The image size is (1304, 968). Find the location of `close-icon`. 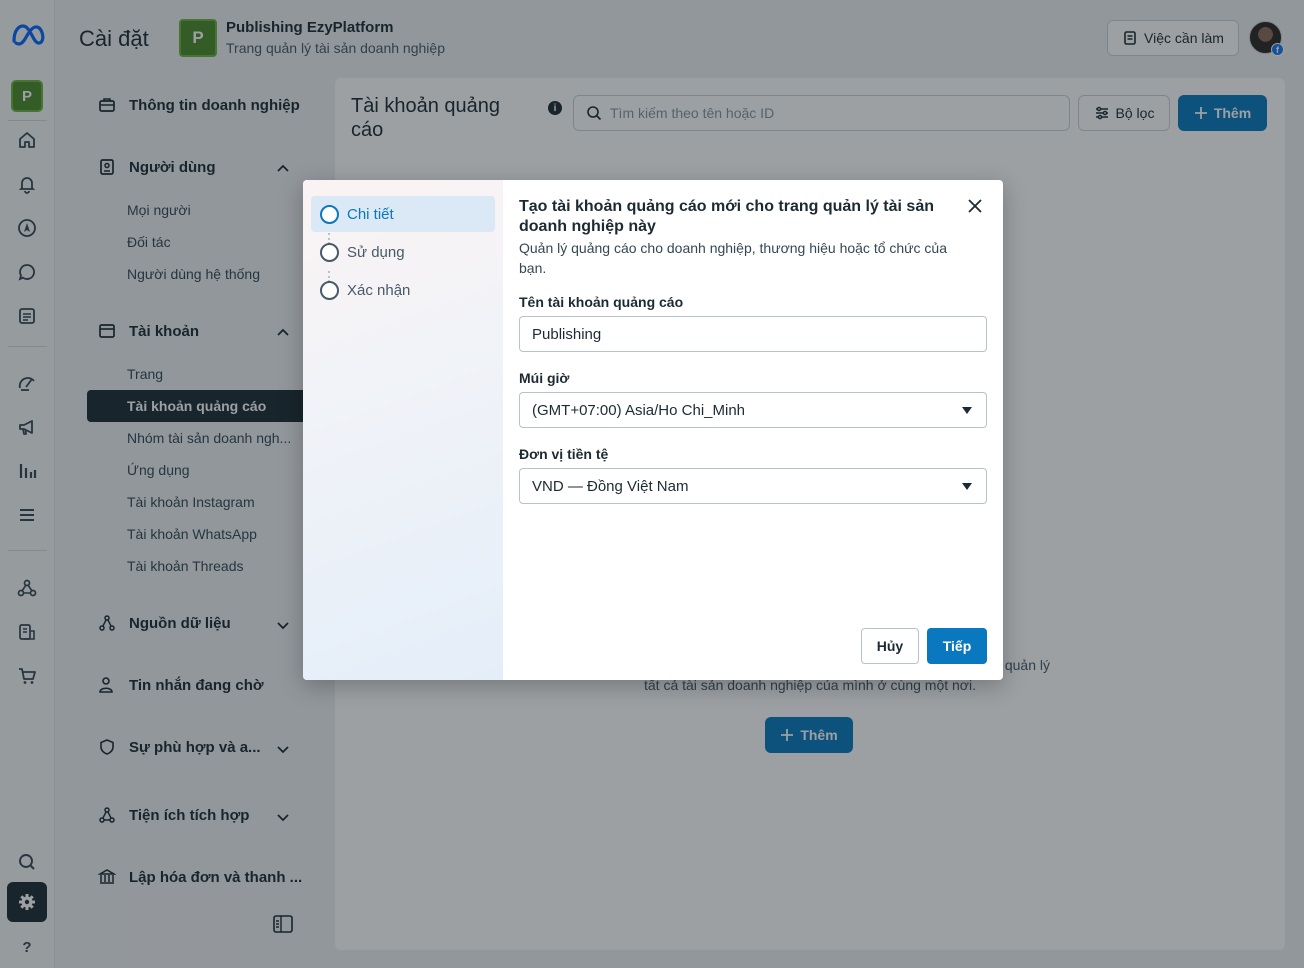

close-icon is located at coordinates (975, 206).